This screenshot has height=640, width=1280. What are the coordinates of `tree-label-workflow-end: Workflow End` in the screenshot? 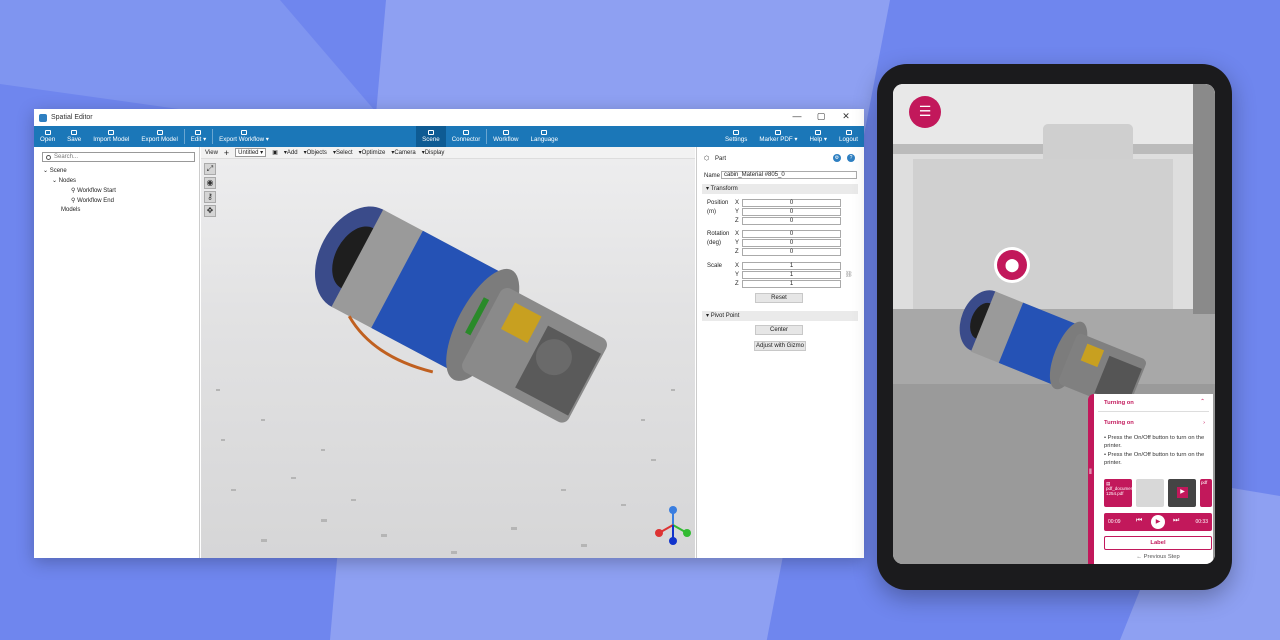 It's located at (95, 201).